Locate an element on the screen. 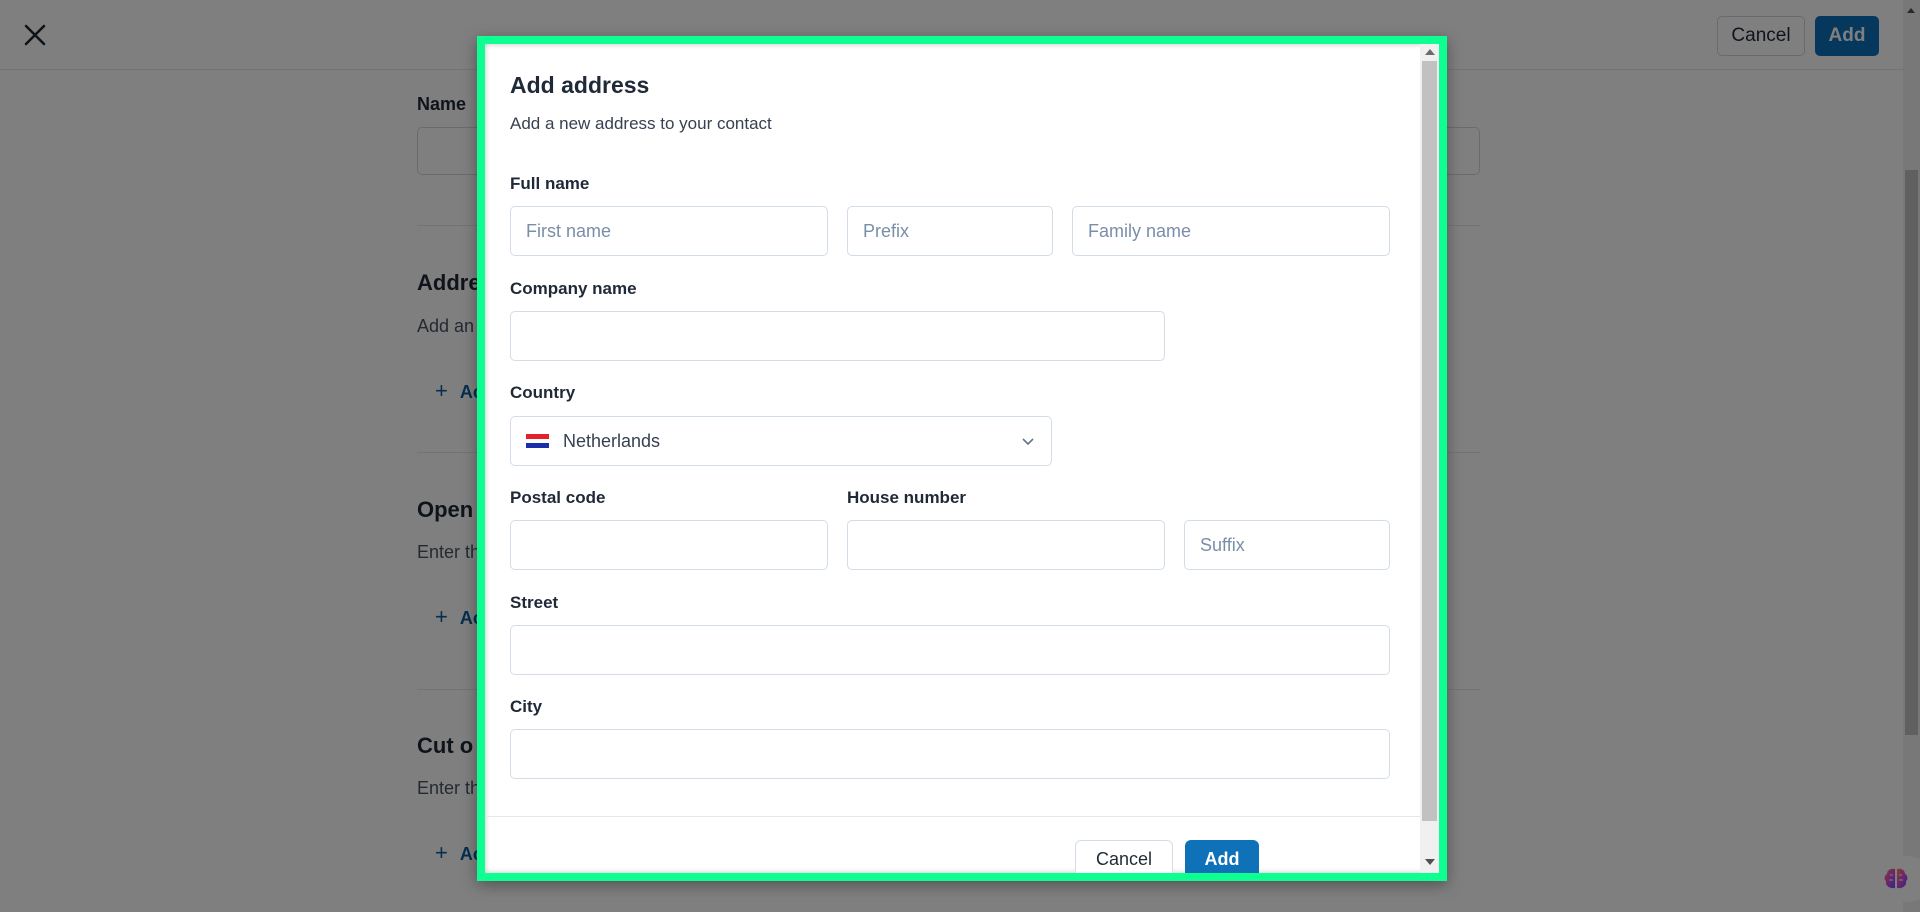  dialog-scrollbar-thumb is located at coordinates (1429, 441).